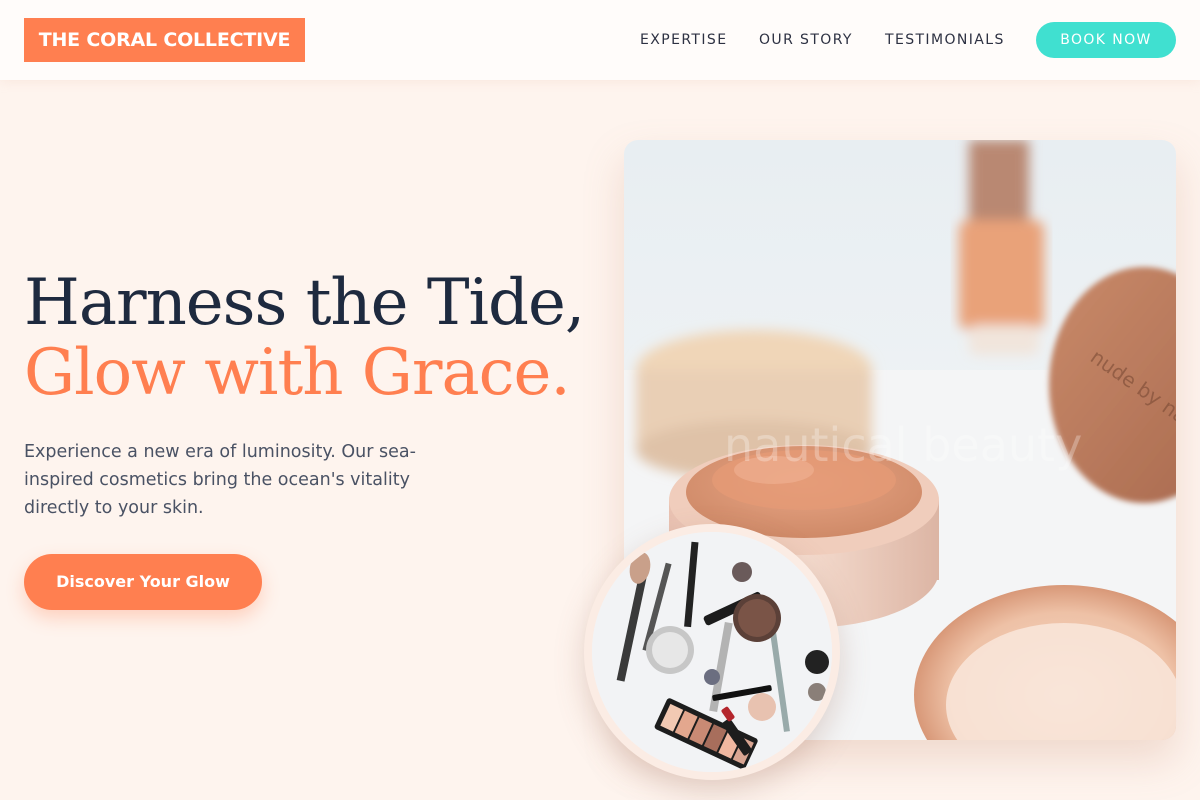 This screenshot has width=1200, height=800. I want to click on makeup-flatlay-photo, so click(712, 652).